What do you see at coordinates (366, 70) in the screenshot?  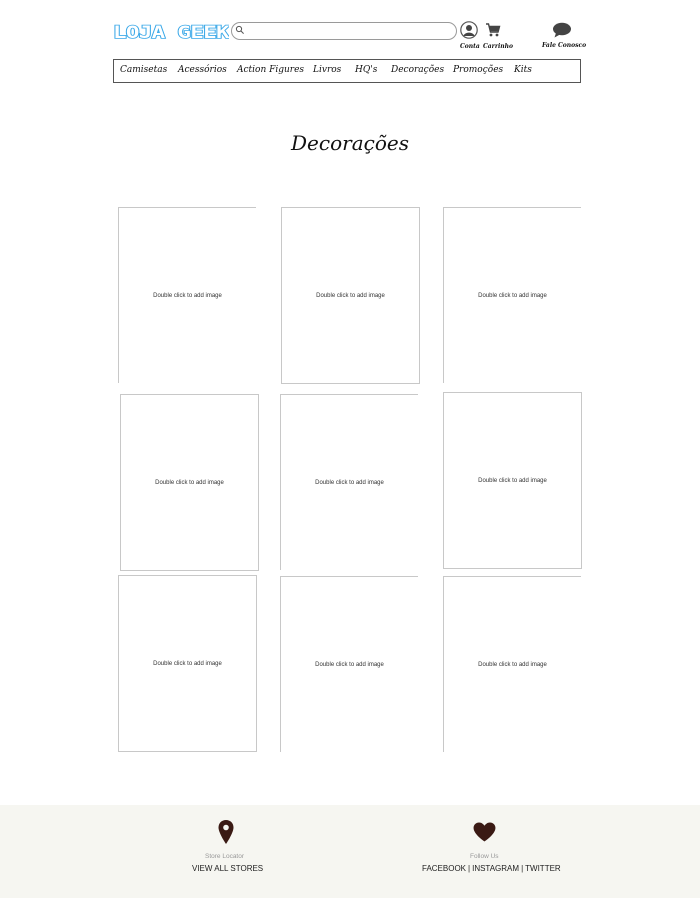 I see `nav-item-hqs: HQ's` at bounding box center [366, 70].